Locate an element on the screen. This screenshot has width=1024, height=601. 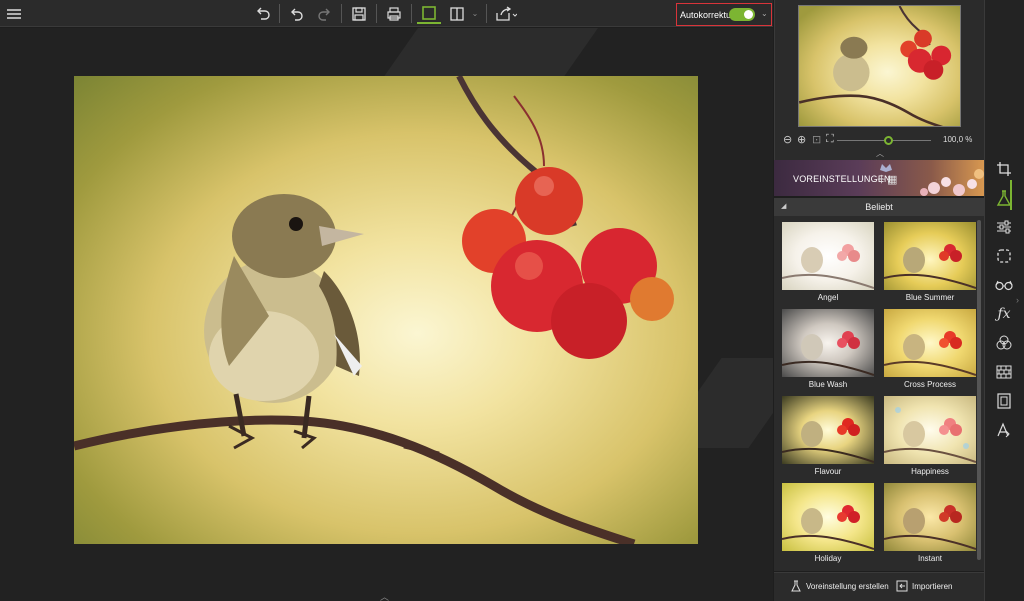
popular-section-title: Beliebt is located at coordinates (879, 207).